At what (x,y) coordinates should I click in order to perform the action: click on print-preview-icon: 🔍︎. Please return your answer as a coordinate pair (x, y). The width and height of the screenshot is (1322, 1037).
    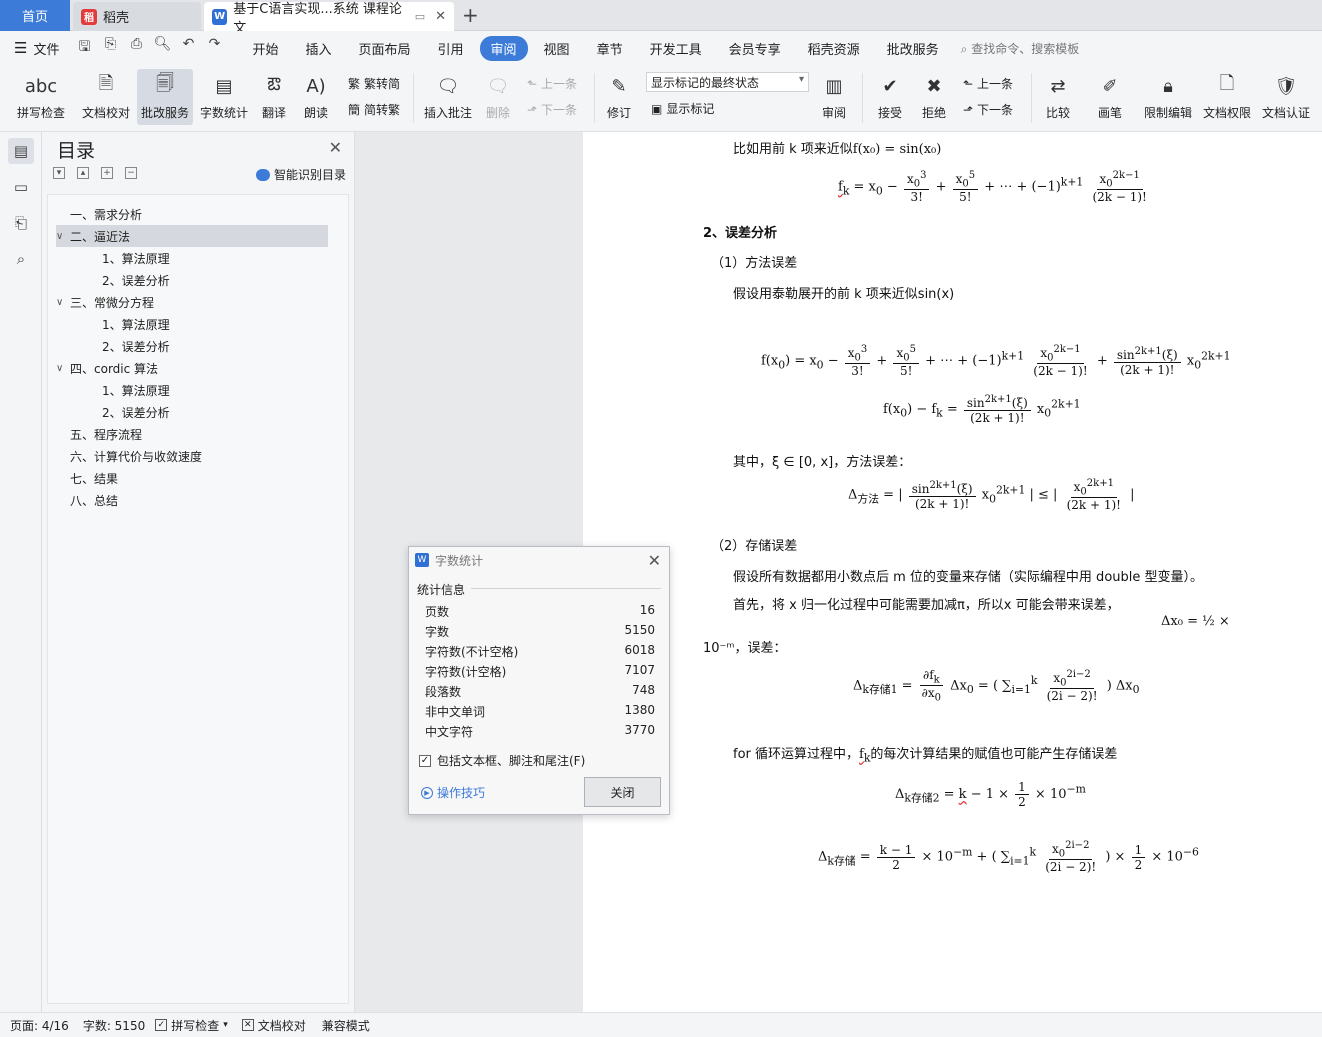
    Looking at the image, I should click on (162, 48).